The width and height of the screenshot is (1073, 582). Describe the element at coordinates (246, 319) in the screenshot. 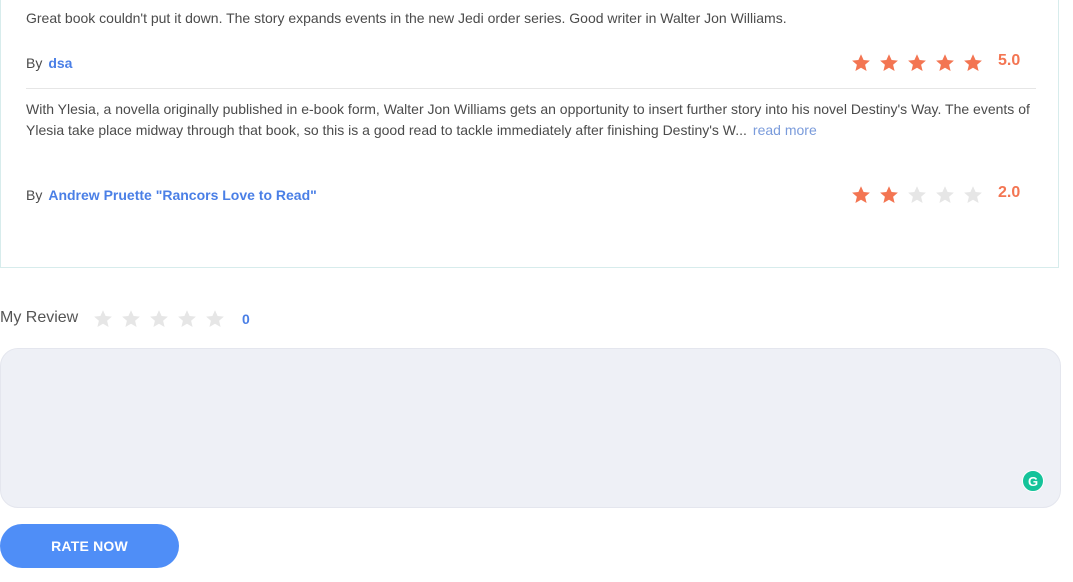

I see `my-rating-value: 0` at that location.